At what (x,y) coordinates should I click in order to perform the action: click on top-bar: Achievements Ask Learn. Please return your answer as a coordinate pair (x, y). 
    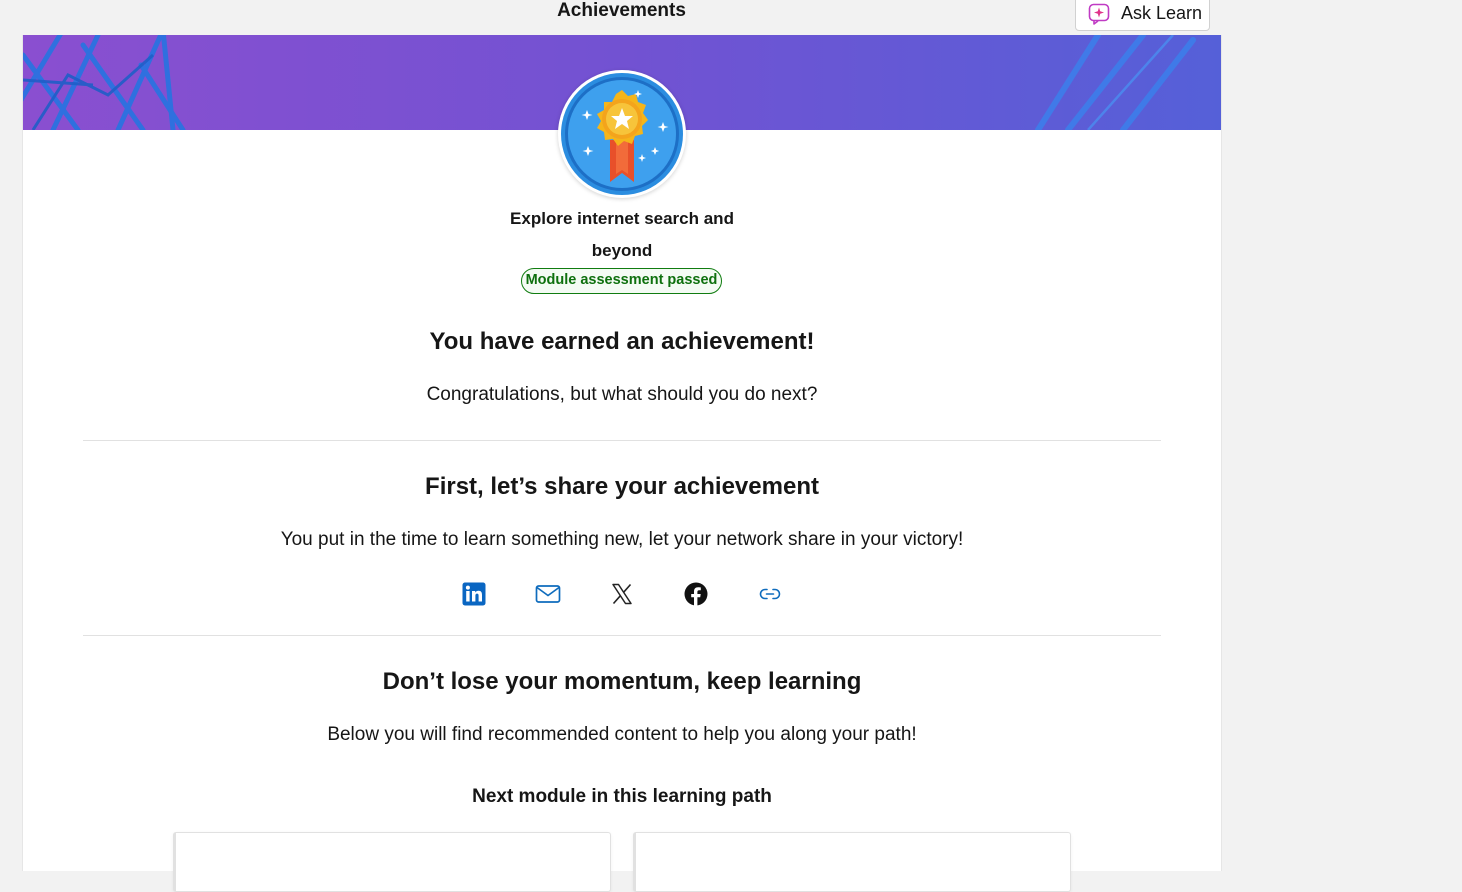
    Looking at the image, I should click on (731, 17).